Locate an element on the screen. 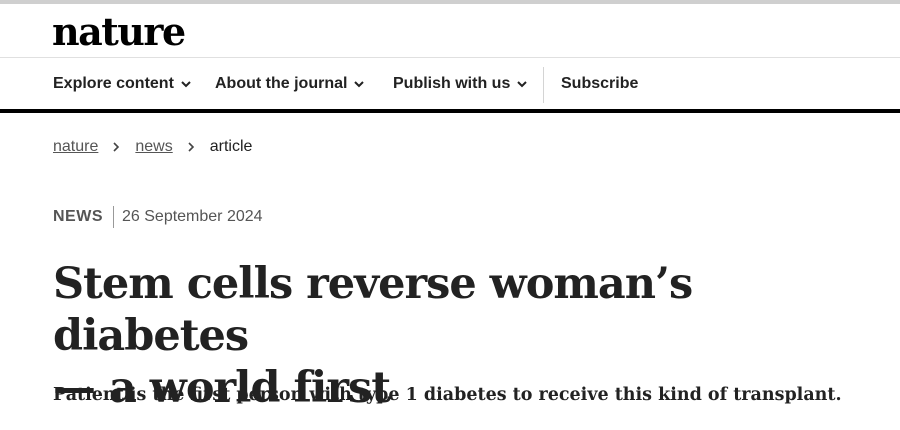  nav-subscribe: Subscribe is located at coordinates (599, 83).